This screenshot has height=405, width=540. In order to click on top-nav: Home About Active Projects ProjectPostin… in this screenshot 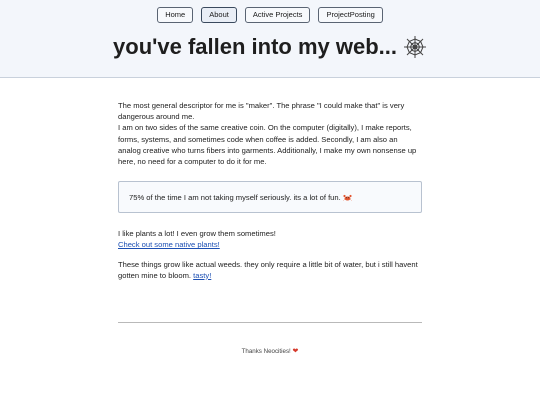, I will do `click(270, 15)`.